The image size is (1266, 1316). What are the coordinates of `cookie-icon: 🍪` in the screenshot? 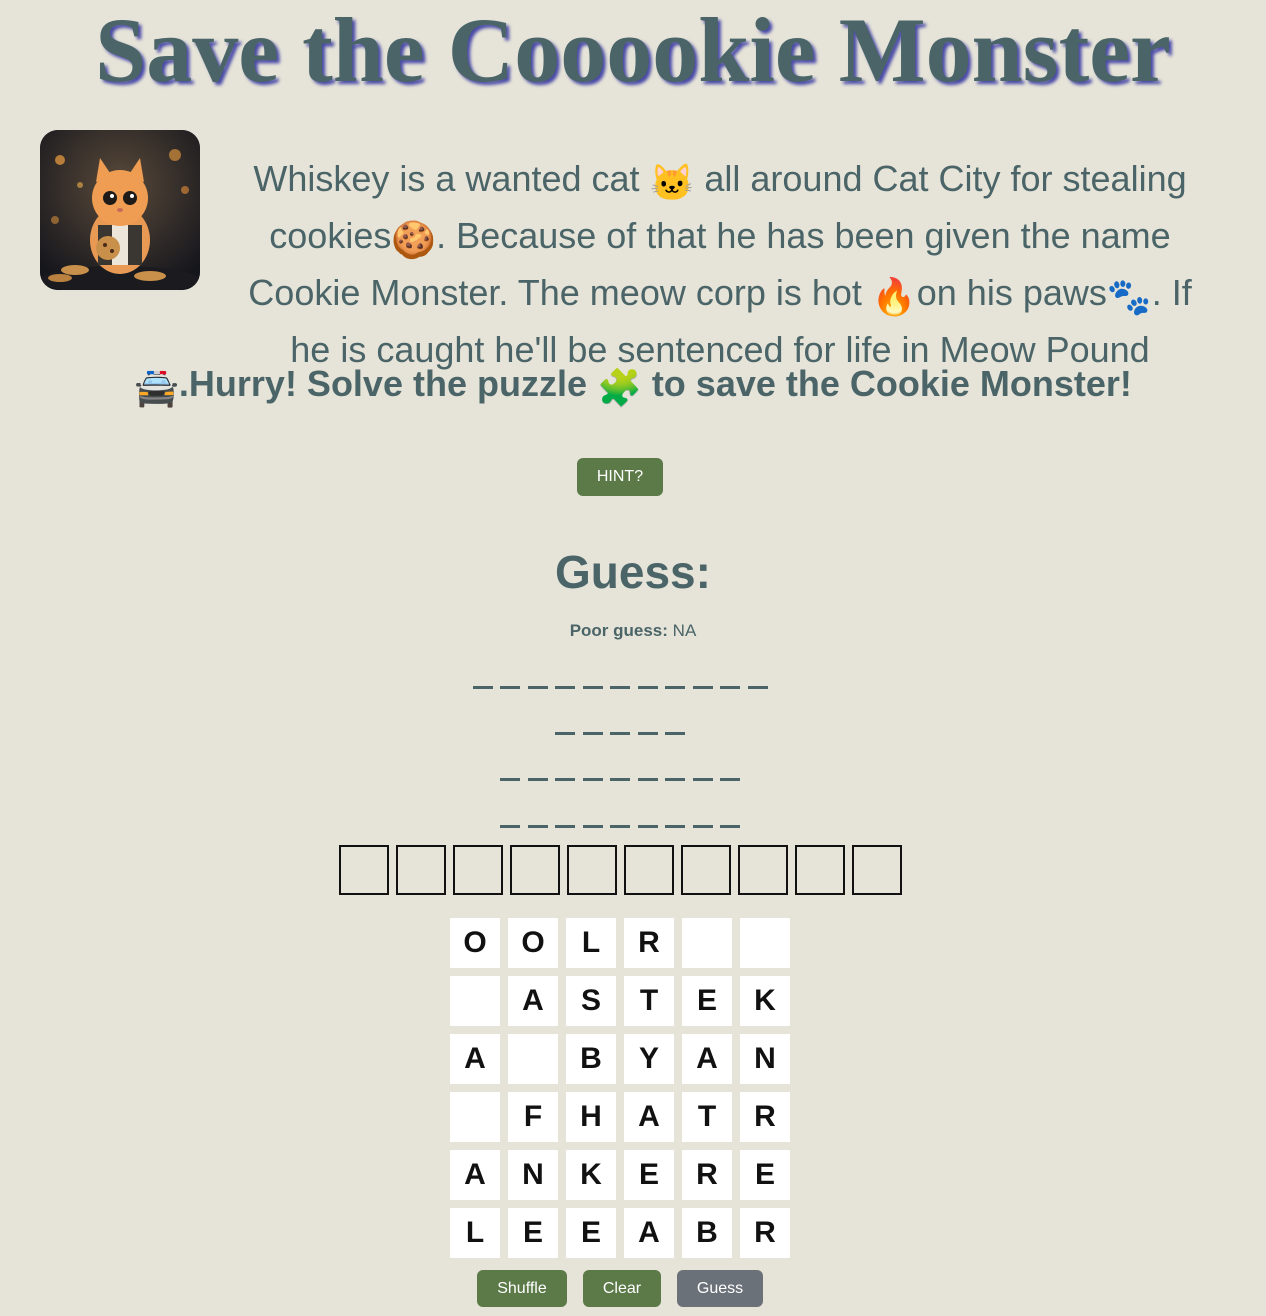 It's located at (414, 239).